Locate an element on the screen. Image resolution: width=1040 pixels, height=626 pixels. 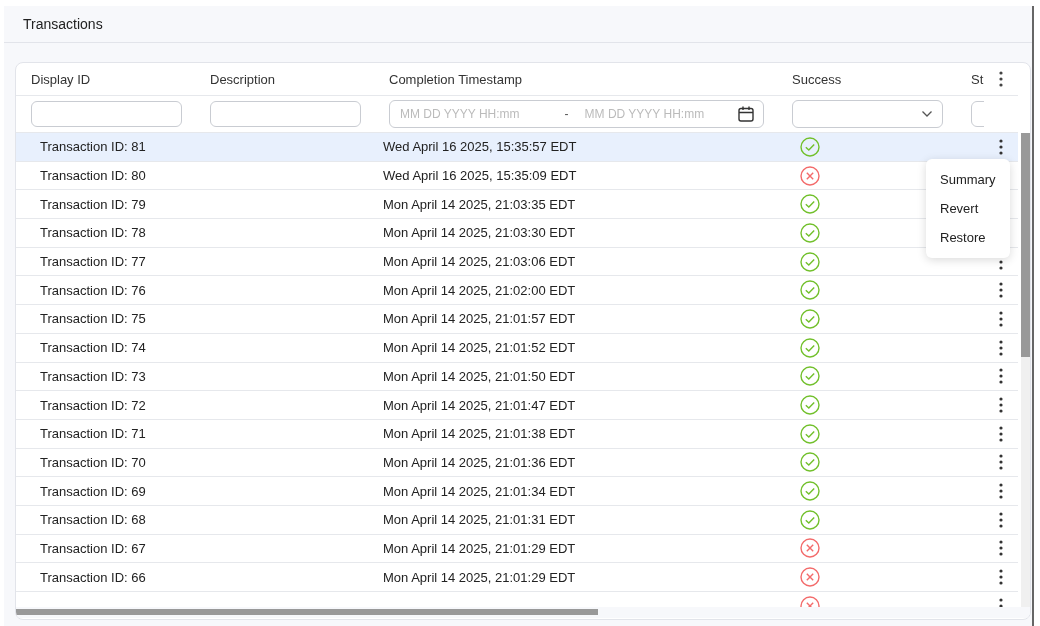
table-cell-text: Wed April 16 2025, 15:35:57 EDT is located at coordinates (480, 147).